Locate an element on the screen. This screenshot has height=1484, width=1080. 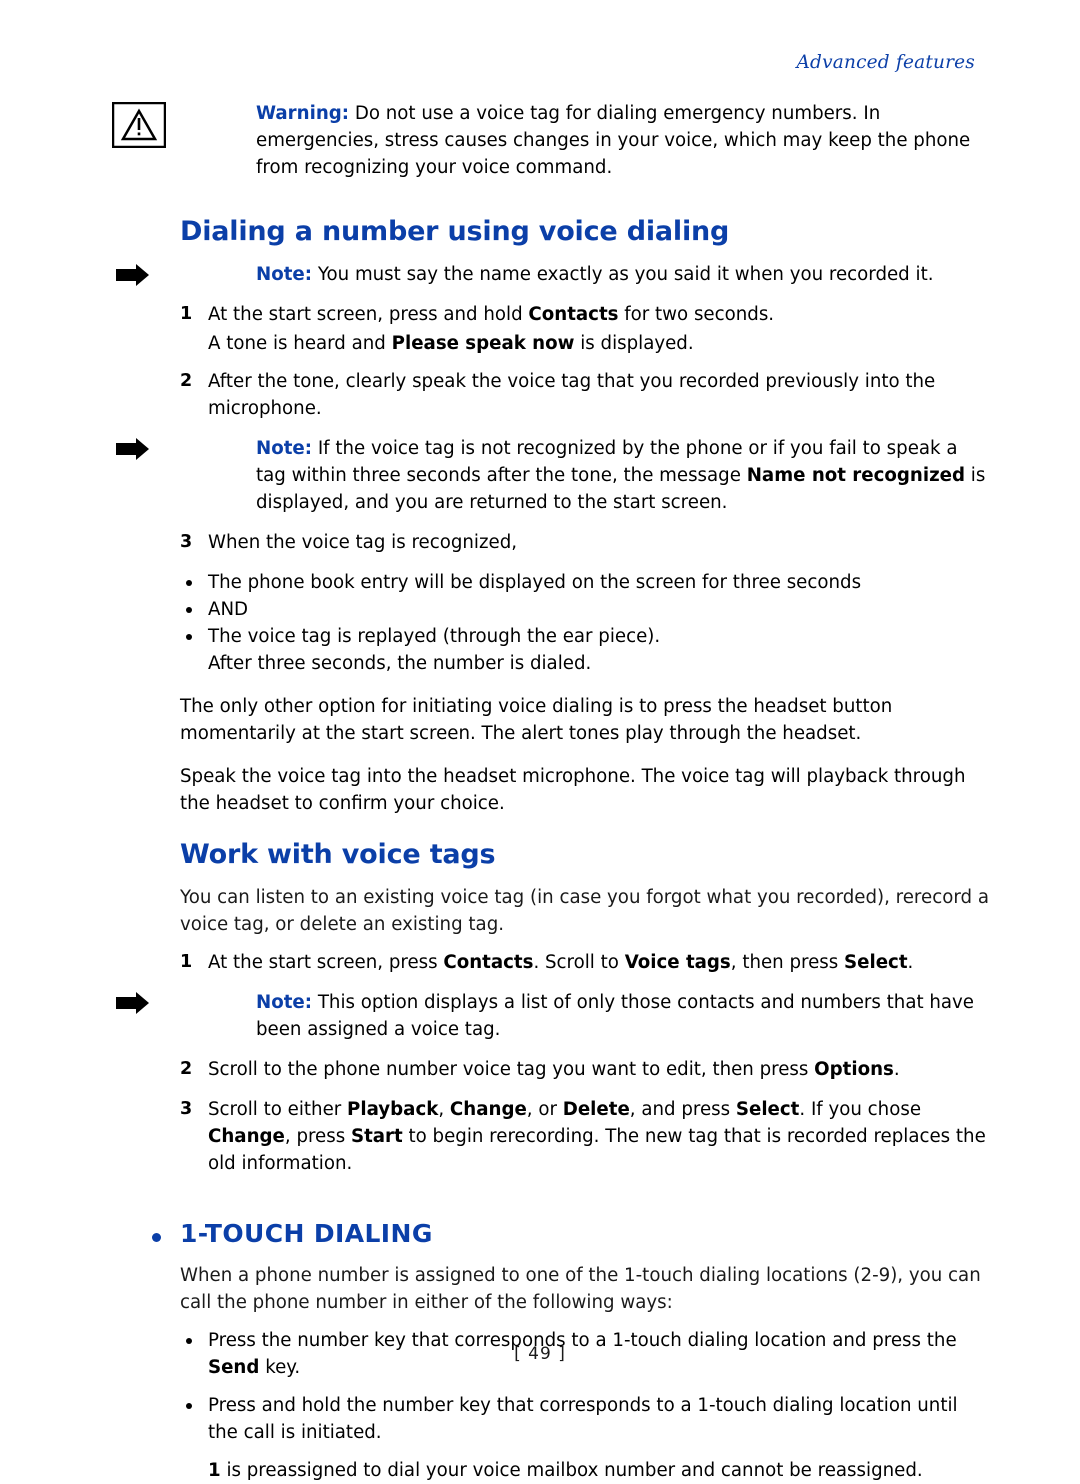
step-part3: , then press is located at coordinates (787, 962).